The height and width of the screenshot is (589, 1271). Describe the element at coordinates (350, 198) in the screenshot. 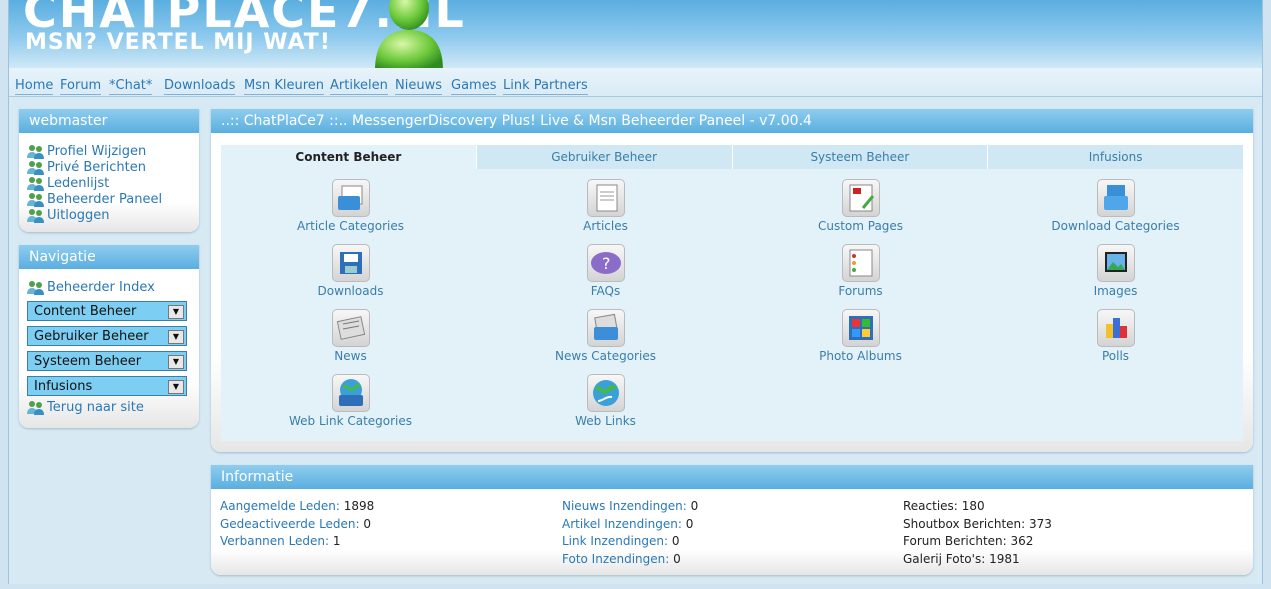

I see `article-categories-icon` at that location.